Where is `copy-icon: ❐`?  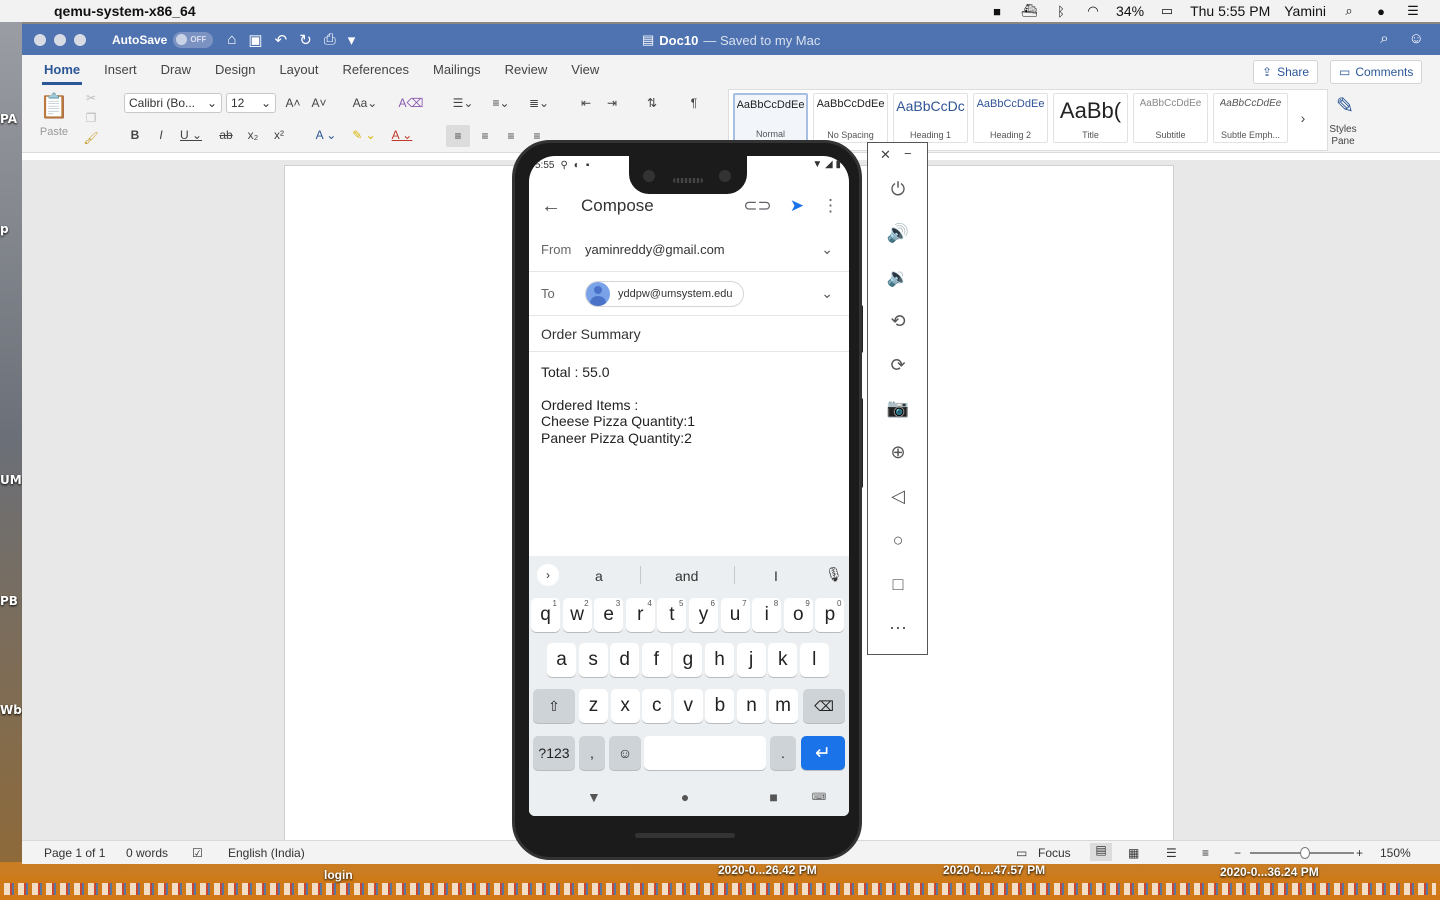 copy-icon: ❐ is located at coordinates (91, 118).